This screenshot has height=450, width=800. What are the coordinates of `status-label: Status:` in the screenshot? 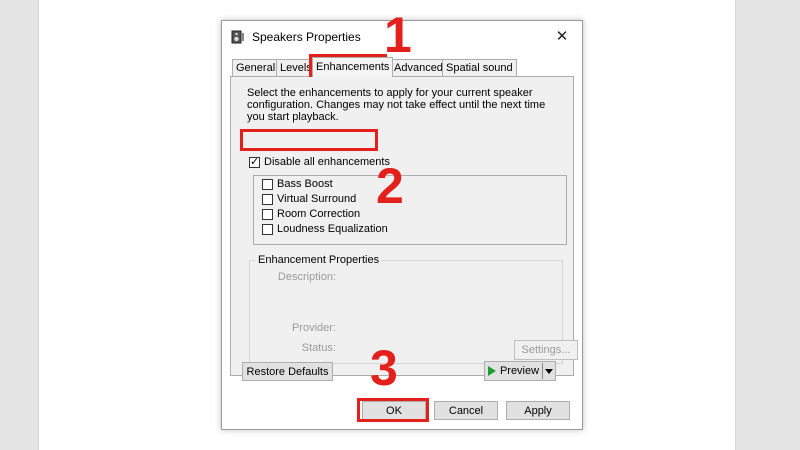 It's located at (318, 348).